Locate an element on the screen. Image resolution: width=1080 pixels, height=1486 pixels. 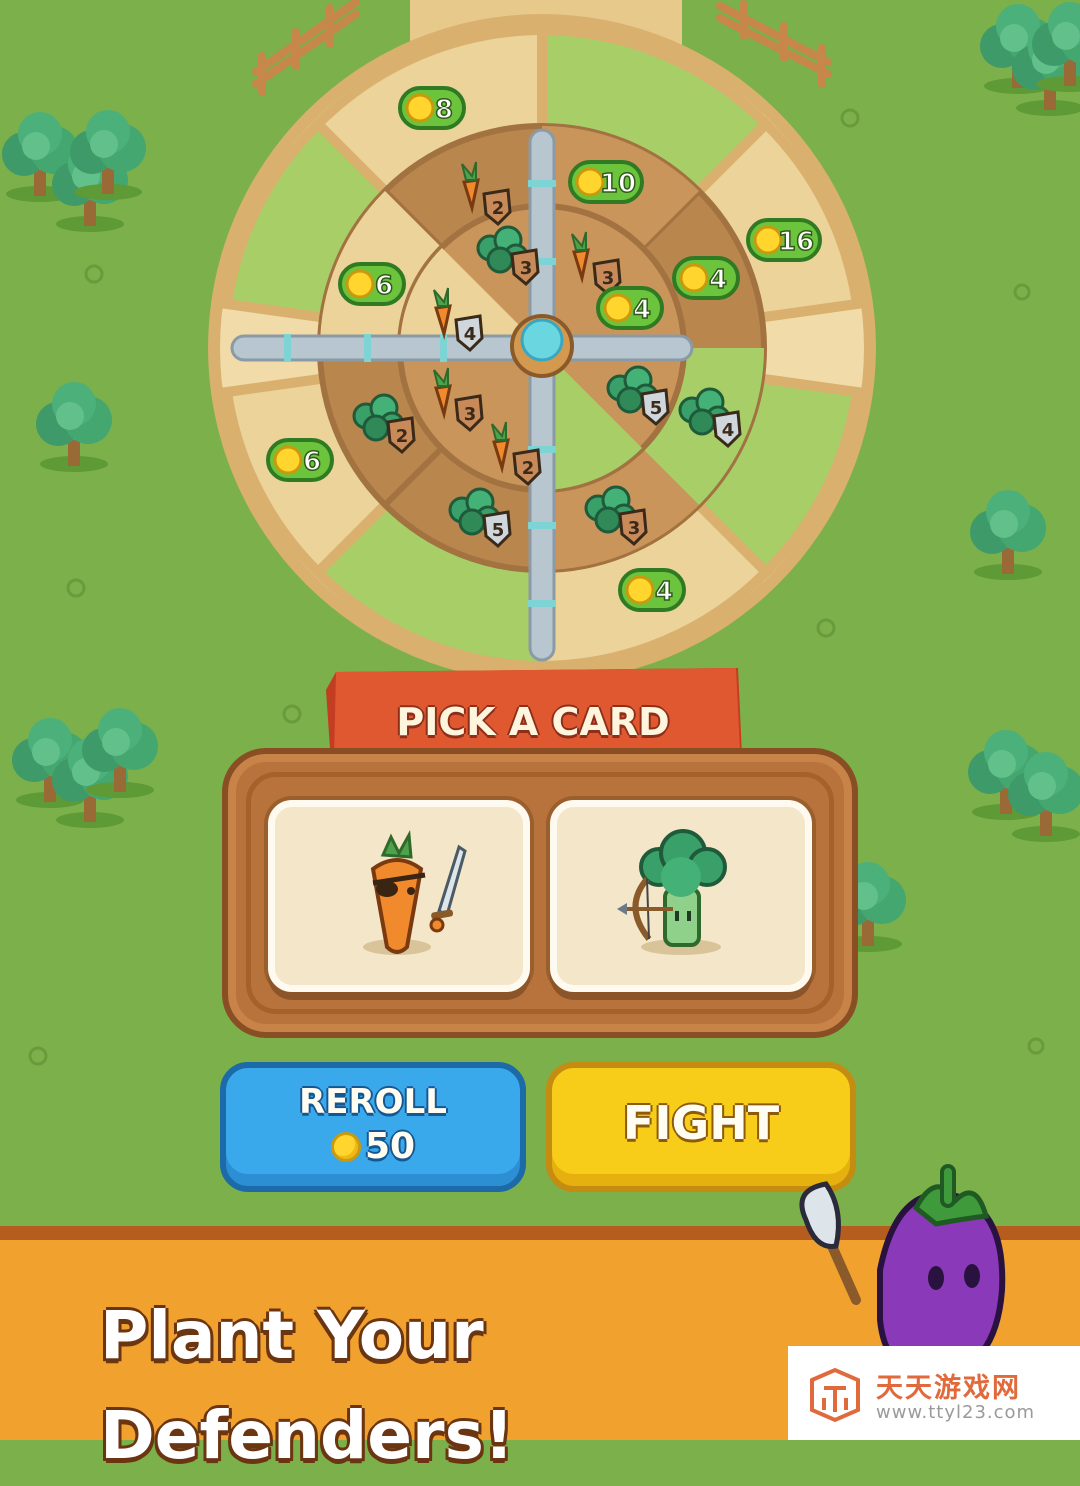
broccoli-archer-icon is located at coordinates (672, 892).